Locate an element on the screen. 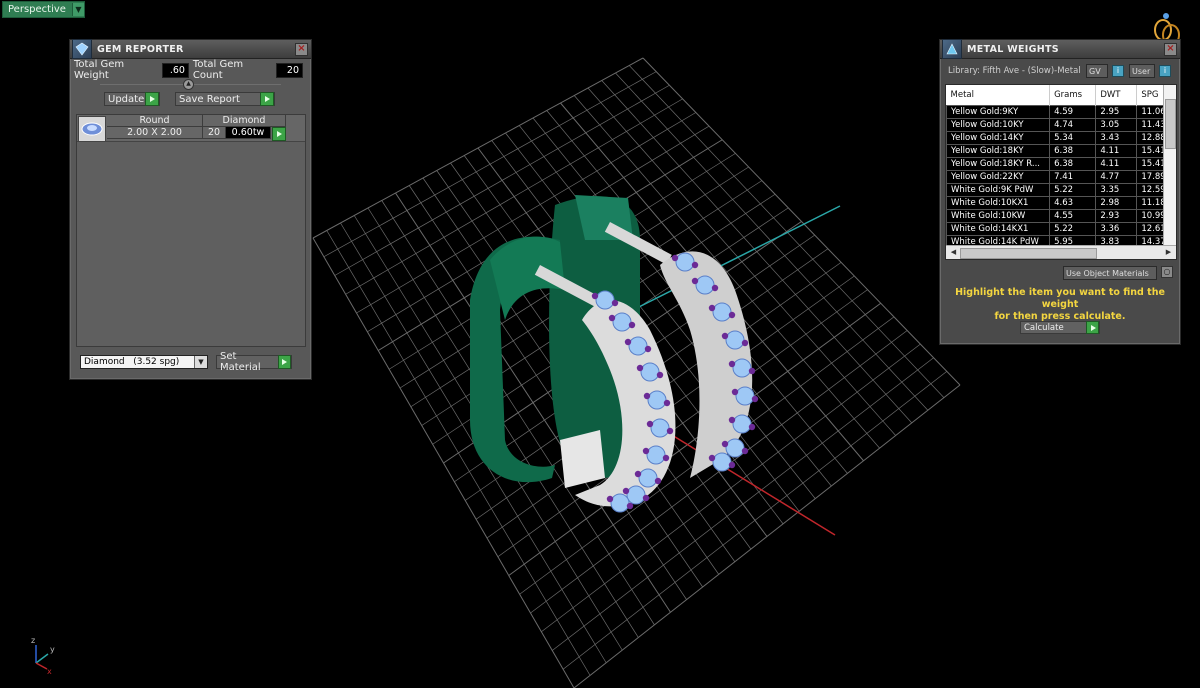  user-field: User is located at coordinates (1142, 71).